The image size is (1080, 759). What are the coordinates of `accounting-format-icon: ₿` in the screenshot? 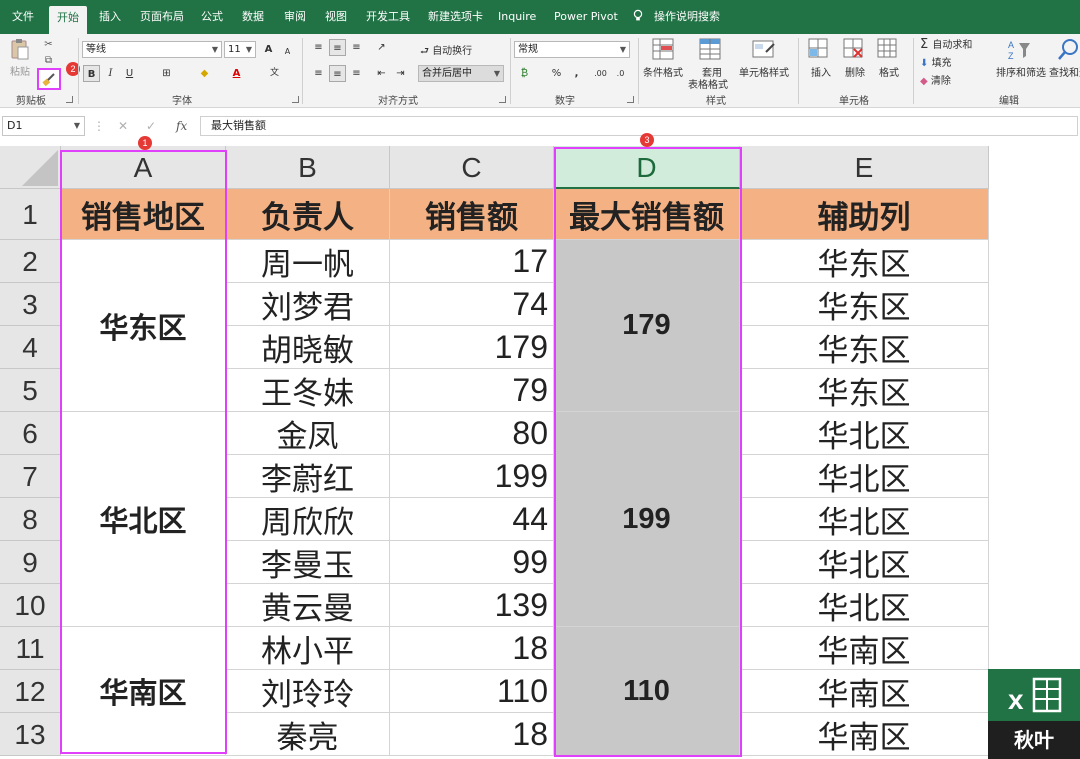 It's located at (524, 73).